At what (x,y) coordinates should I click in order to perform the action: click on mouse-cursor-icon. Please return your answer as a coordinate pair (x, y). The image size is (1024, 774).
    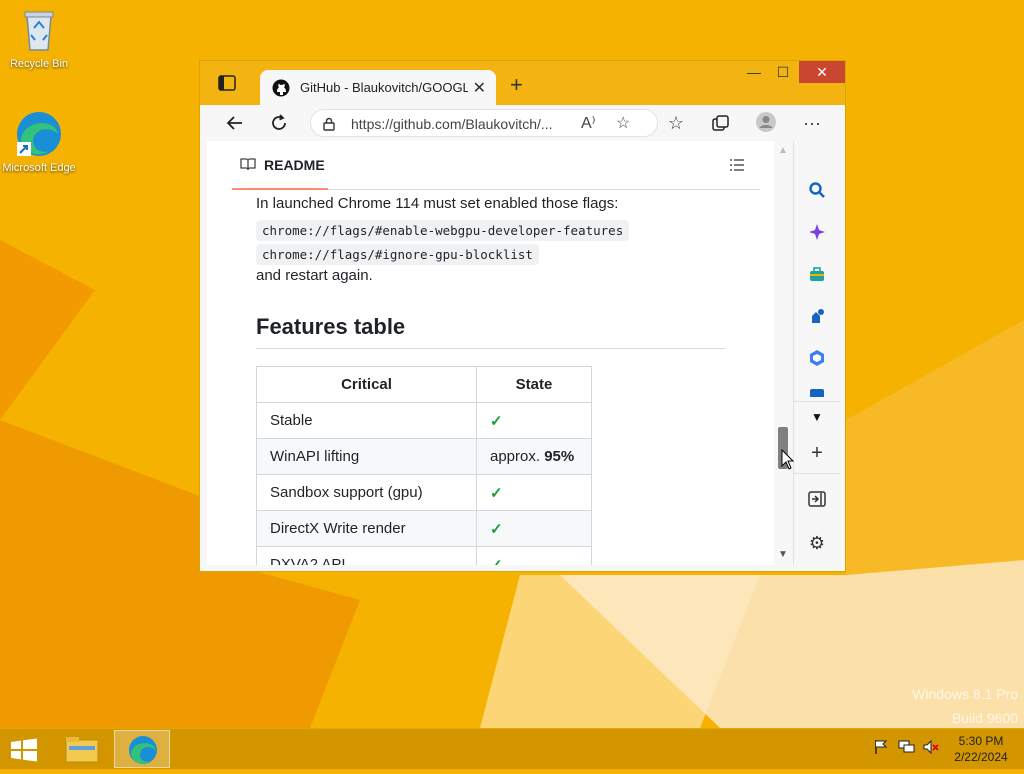
    Looking at the image, I should click on (788, 459).